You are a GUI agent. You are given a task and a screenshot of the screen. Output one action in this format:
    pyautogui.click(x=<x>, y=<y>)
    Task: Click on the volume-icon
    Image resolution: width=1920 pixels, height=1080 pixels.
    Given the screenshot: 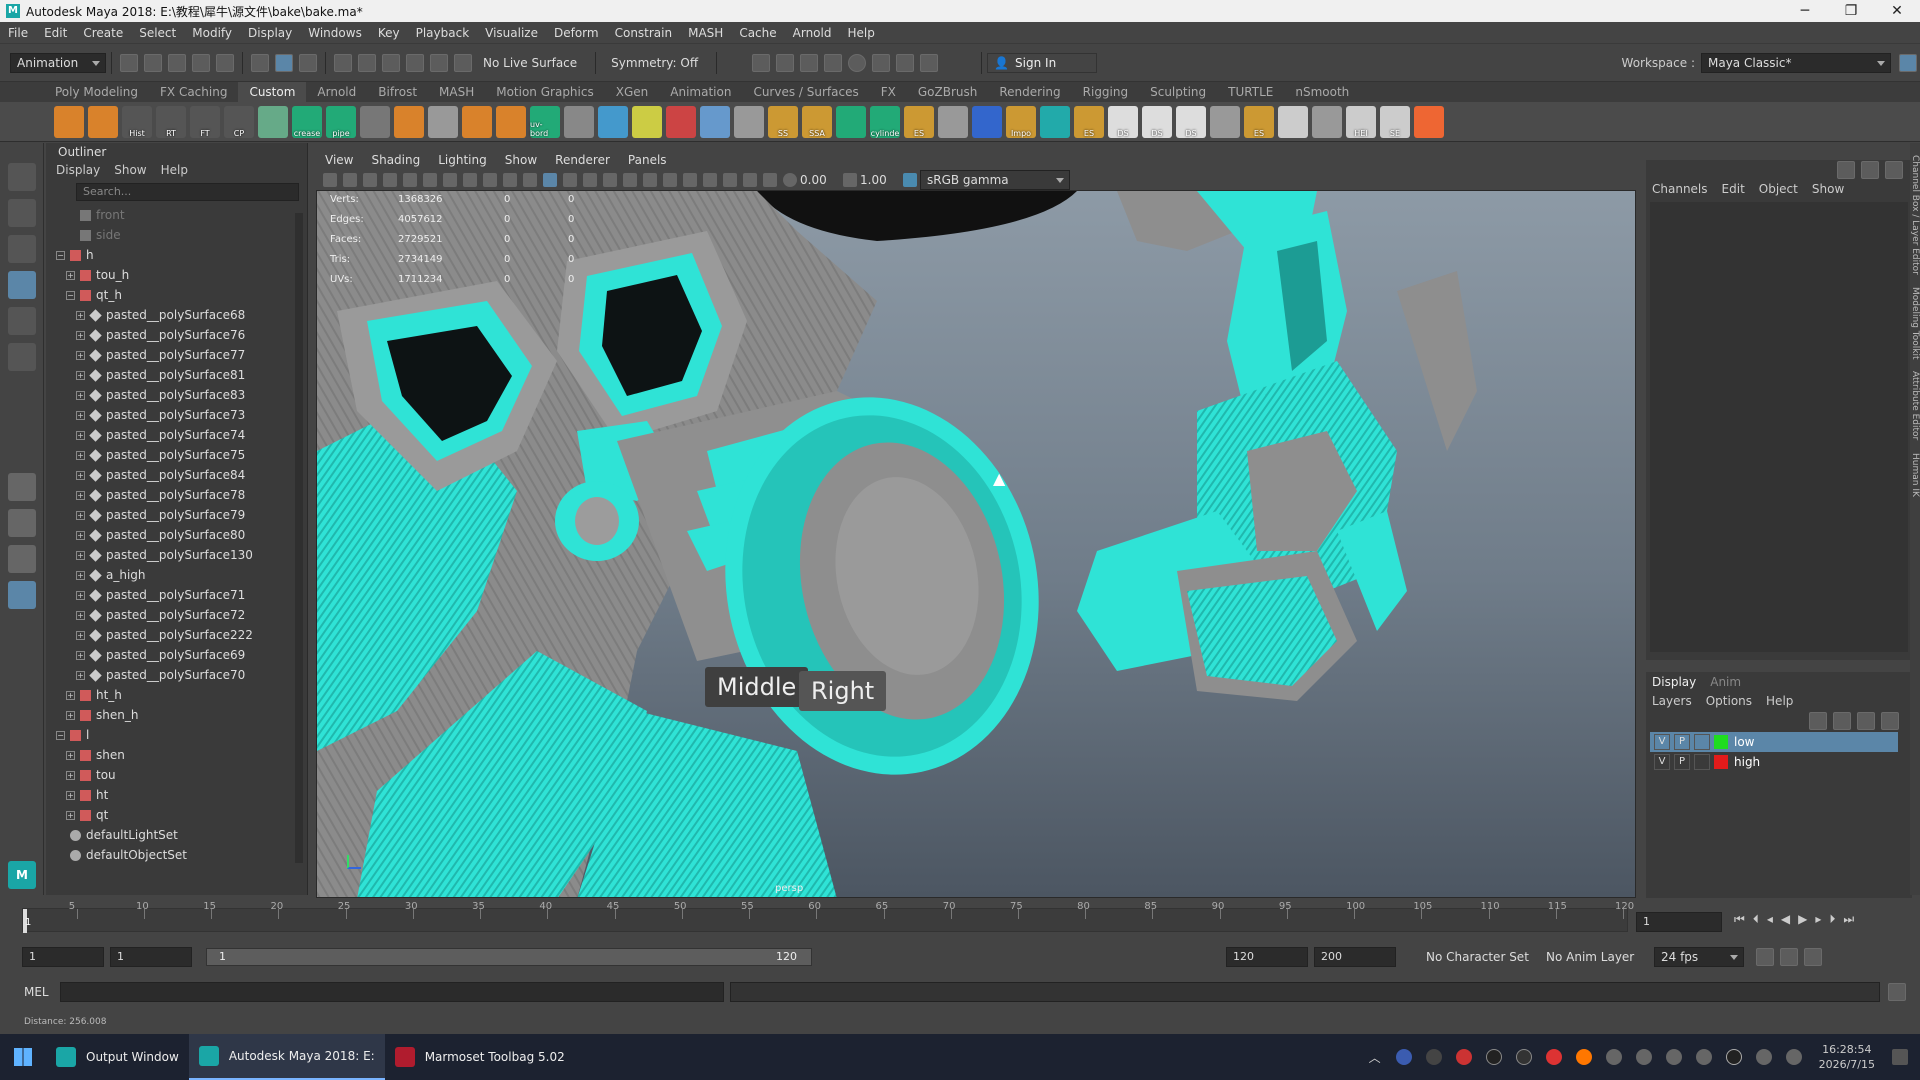 What is the action you would take?
    pyautogui.click(x=1613, y=1057)
    